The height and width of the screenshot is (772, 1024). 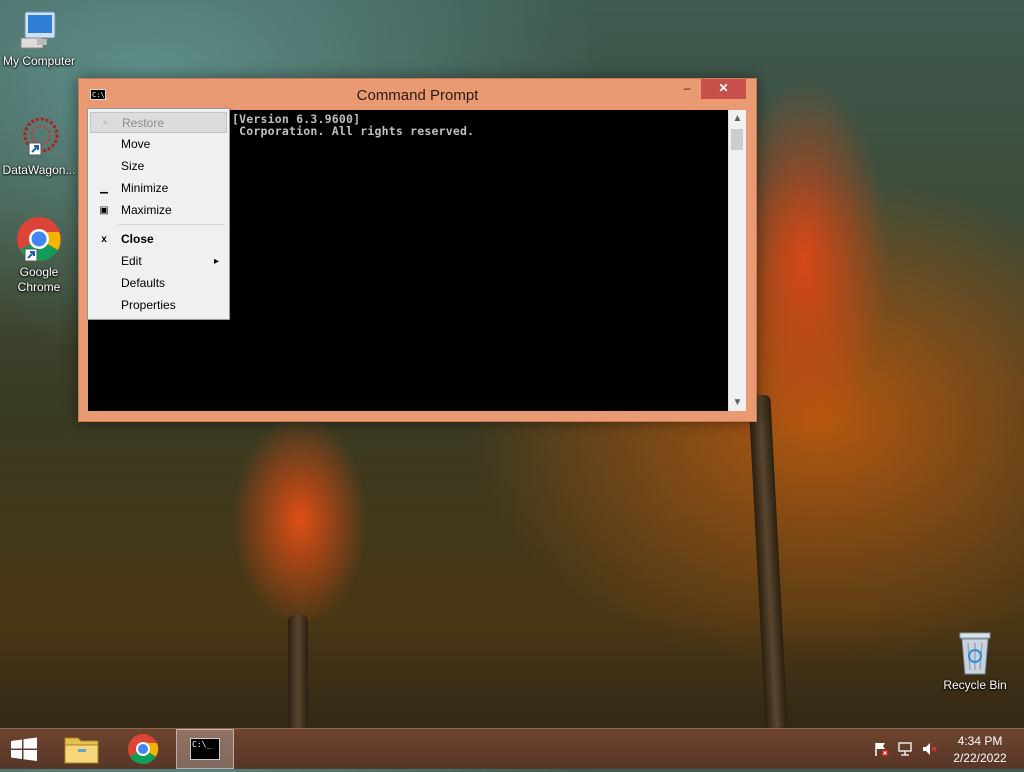 What do you see at coordinates (980, 741) in the screenshot?
I see `clock-time: 4:34 PM` at bounding box center [980, 741].